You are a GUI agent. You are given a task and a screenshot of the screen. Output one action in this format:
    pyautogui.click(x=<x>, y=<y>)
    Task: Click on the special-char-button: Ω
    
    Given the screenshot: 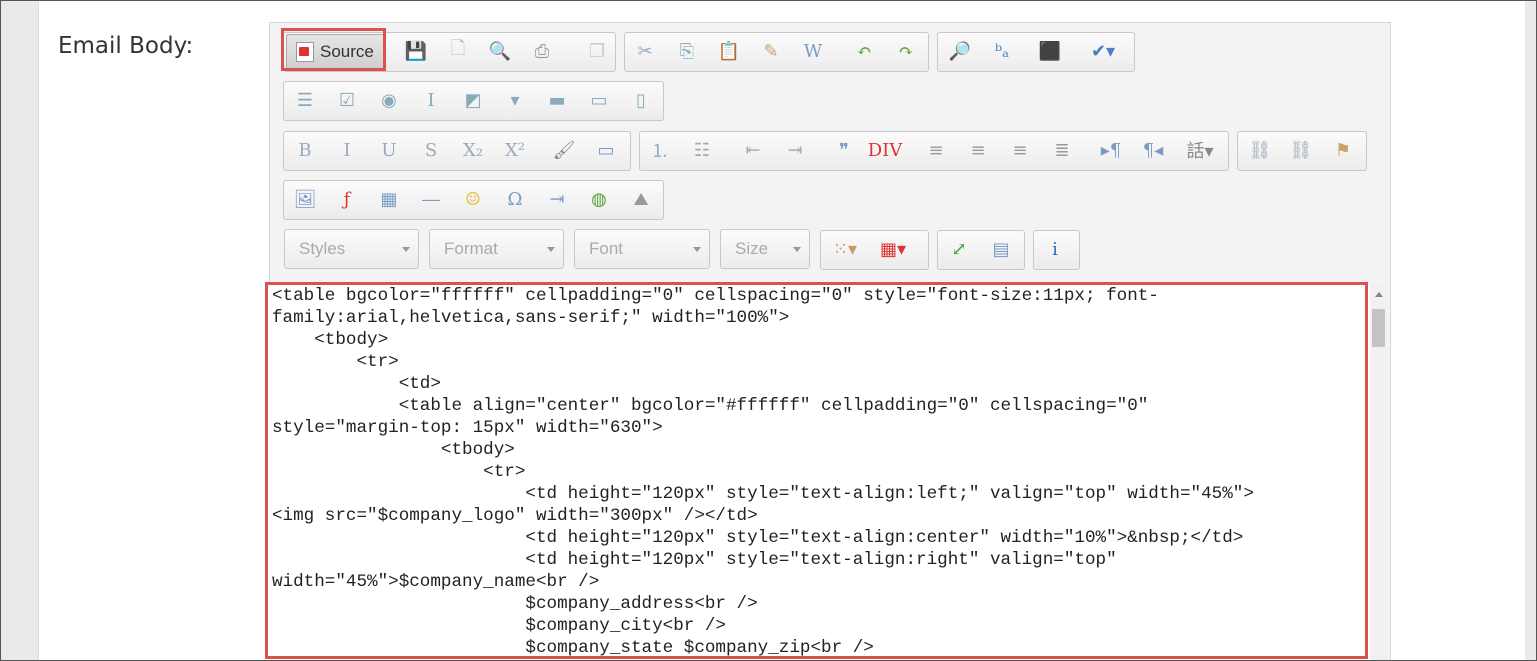 What is the action you would take?
    pyautogui.click(x=515, y=199)
    